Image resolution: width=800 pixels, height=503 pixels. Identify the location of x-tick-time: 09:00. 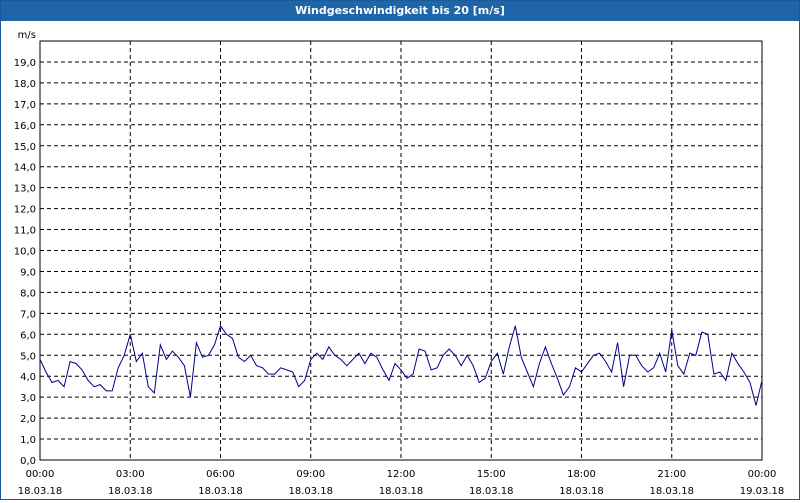
(310, 474).